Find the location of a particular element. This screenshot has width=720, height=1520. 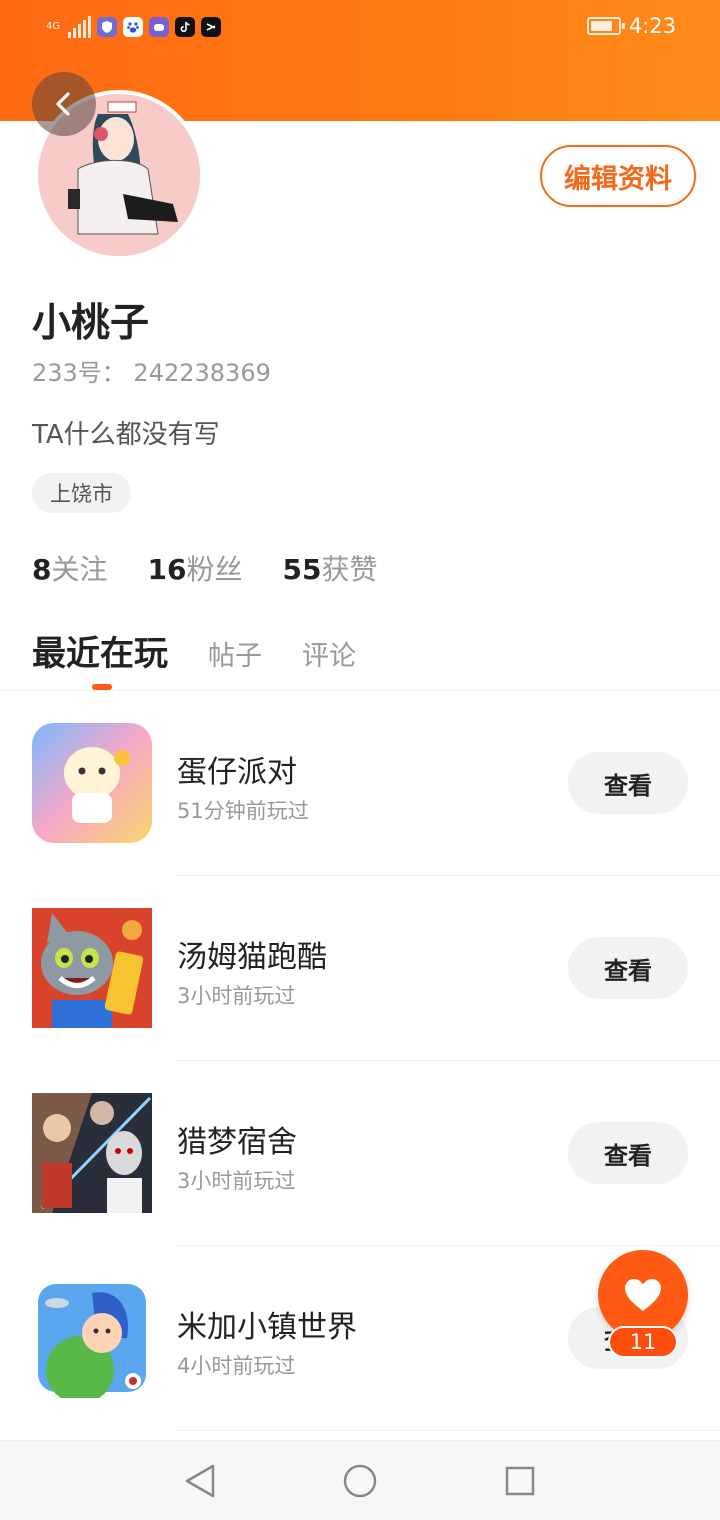

tab-recent-games: 最近在玩 is located at coordinates (100, 650).